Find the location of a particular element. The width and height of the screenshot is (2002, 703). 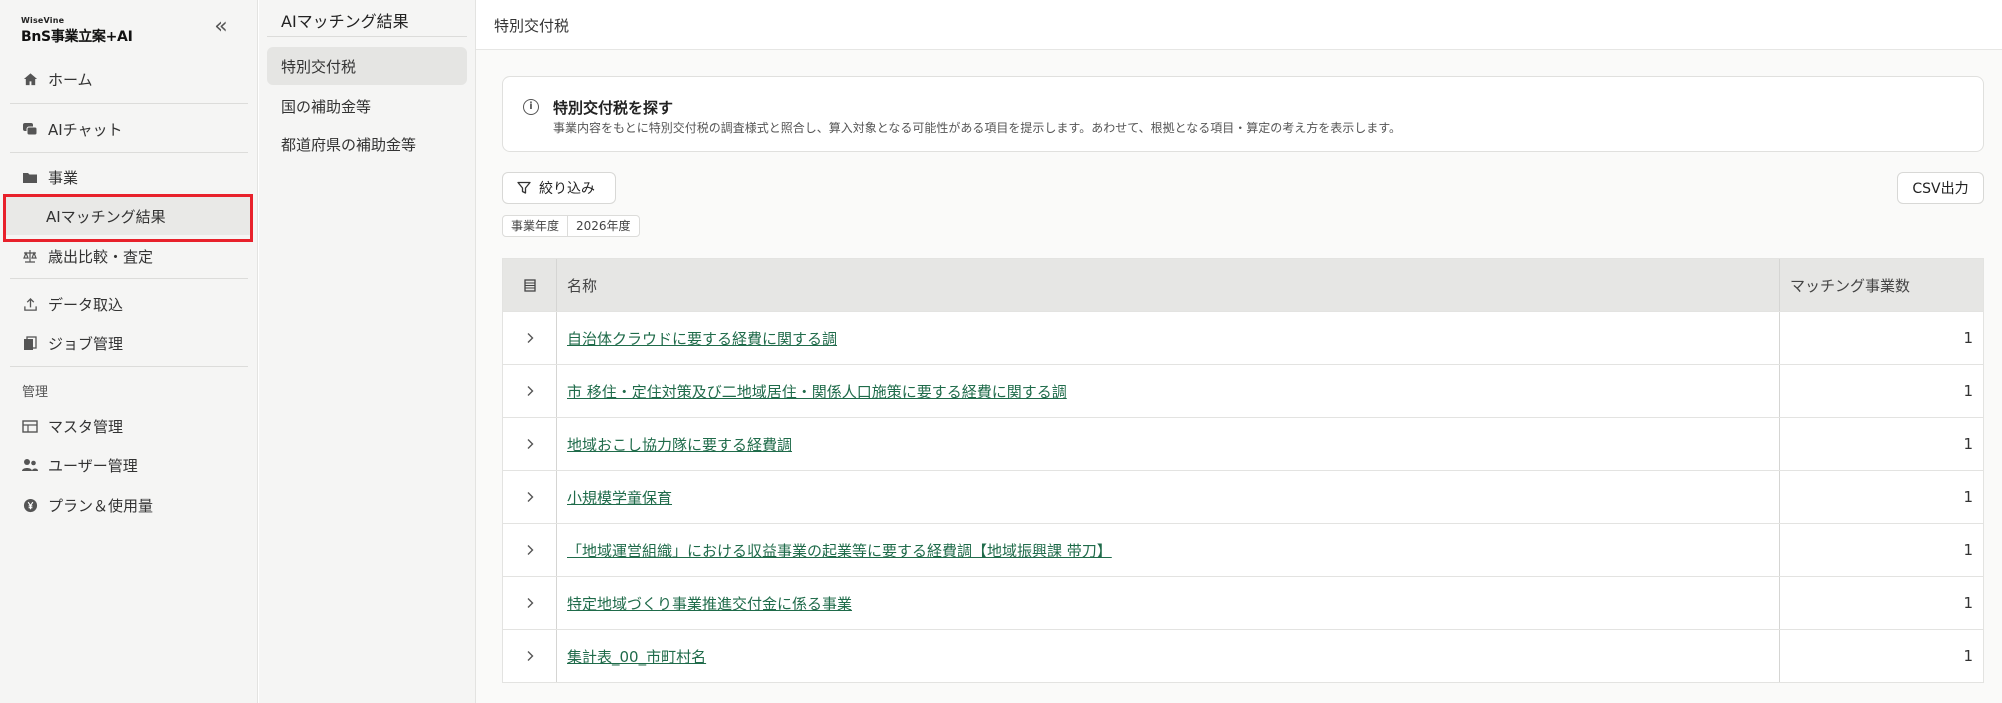

logo-brand: WiseVine is located at coordinates (43, 20).